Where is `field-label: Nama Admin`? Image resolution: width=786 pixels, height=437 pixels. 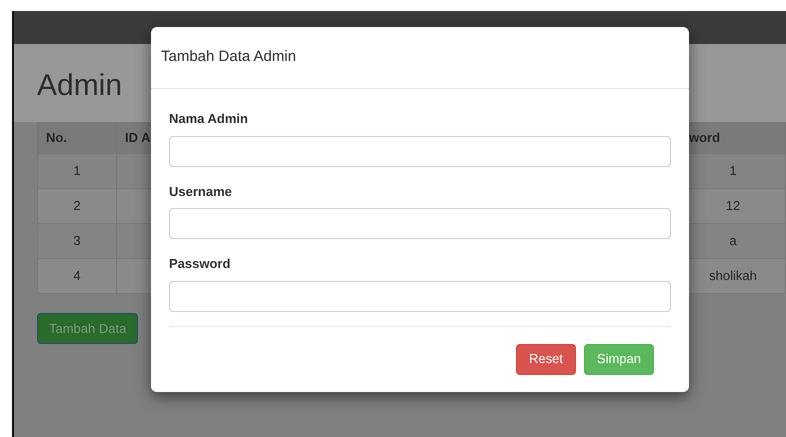 field-label: Nama Admin is located at coordinates (209, 119).